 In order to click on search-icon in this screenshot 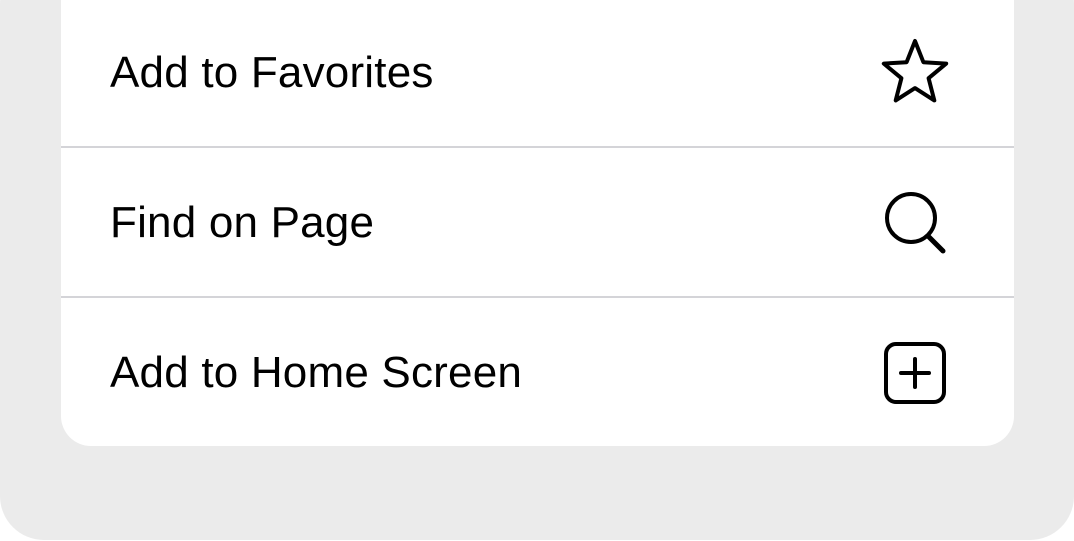, I will do `click(915, 223)`.